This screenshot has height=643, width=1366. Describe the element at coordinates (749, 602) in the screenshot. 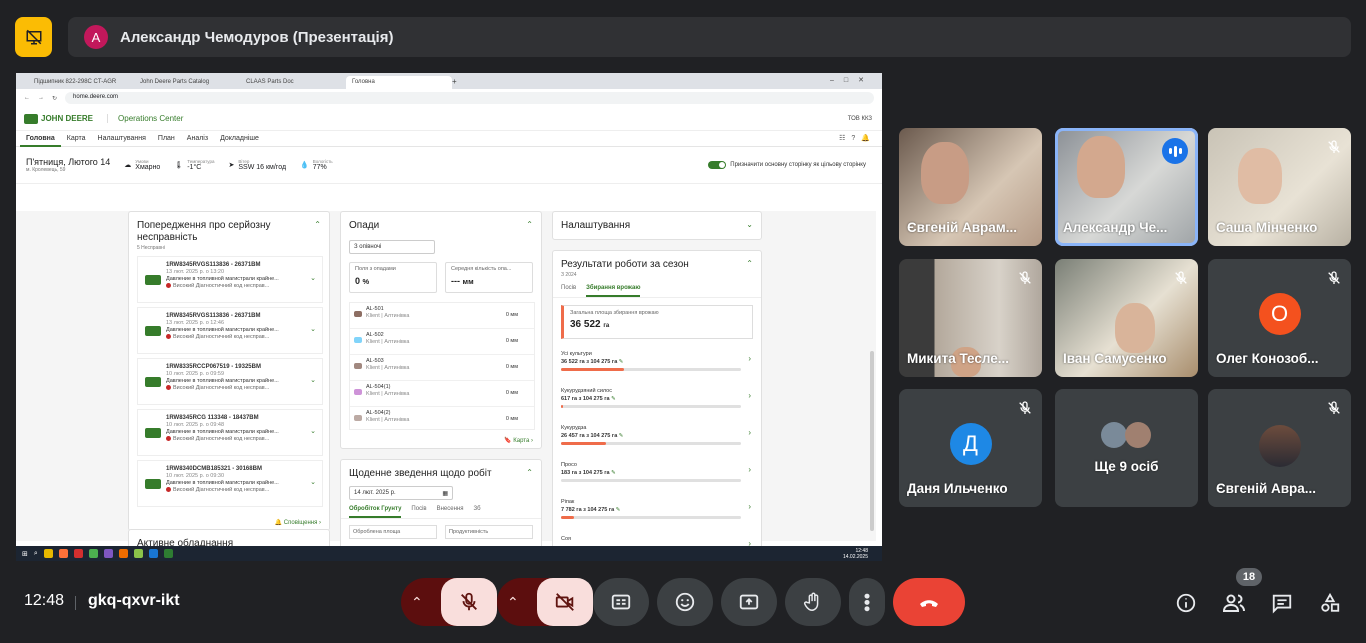

I see `present-button` at that location.